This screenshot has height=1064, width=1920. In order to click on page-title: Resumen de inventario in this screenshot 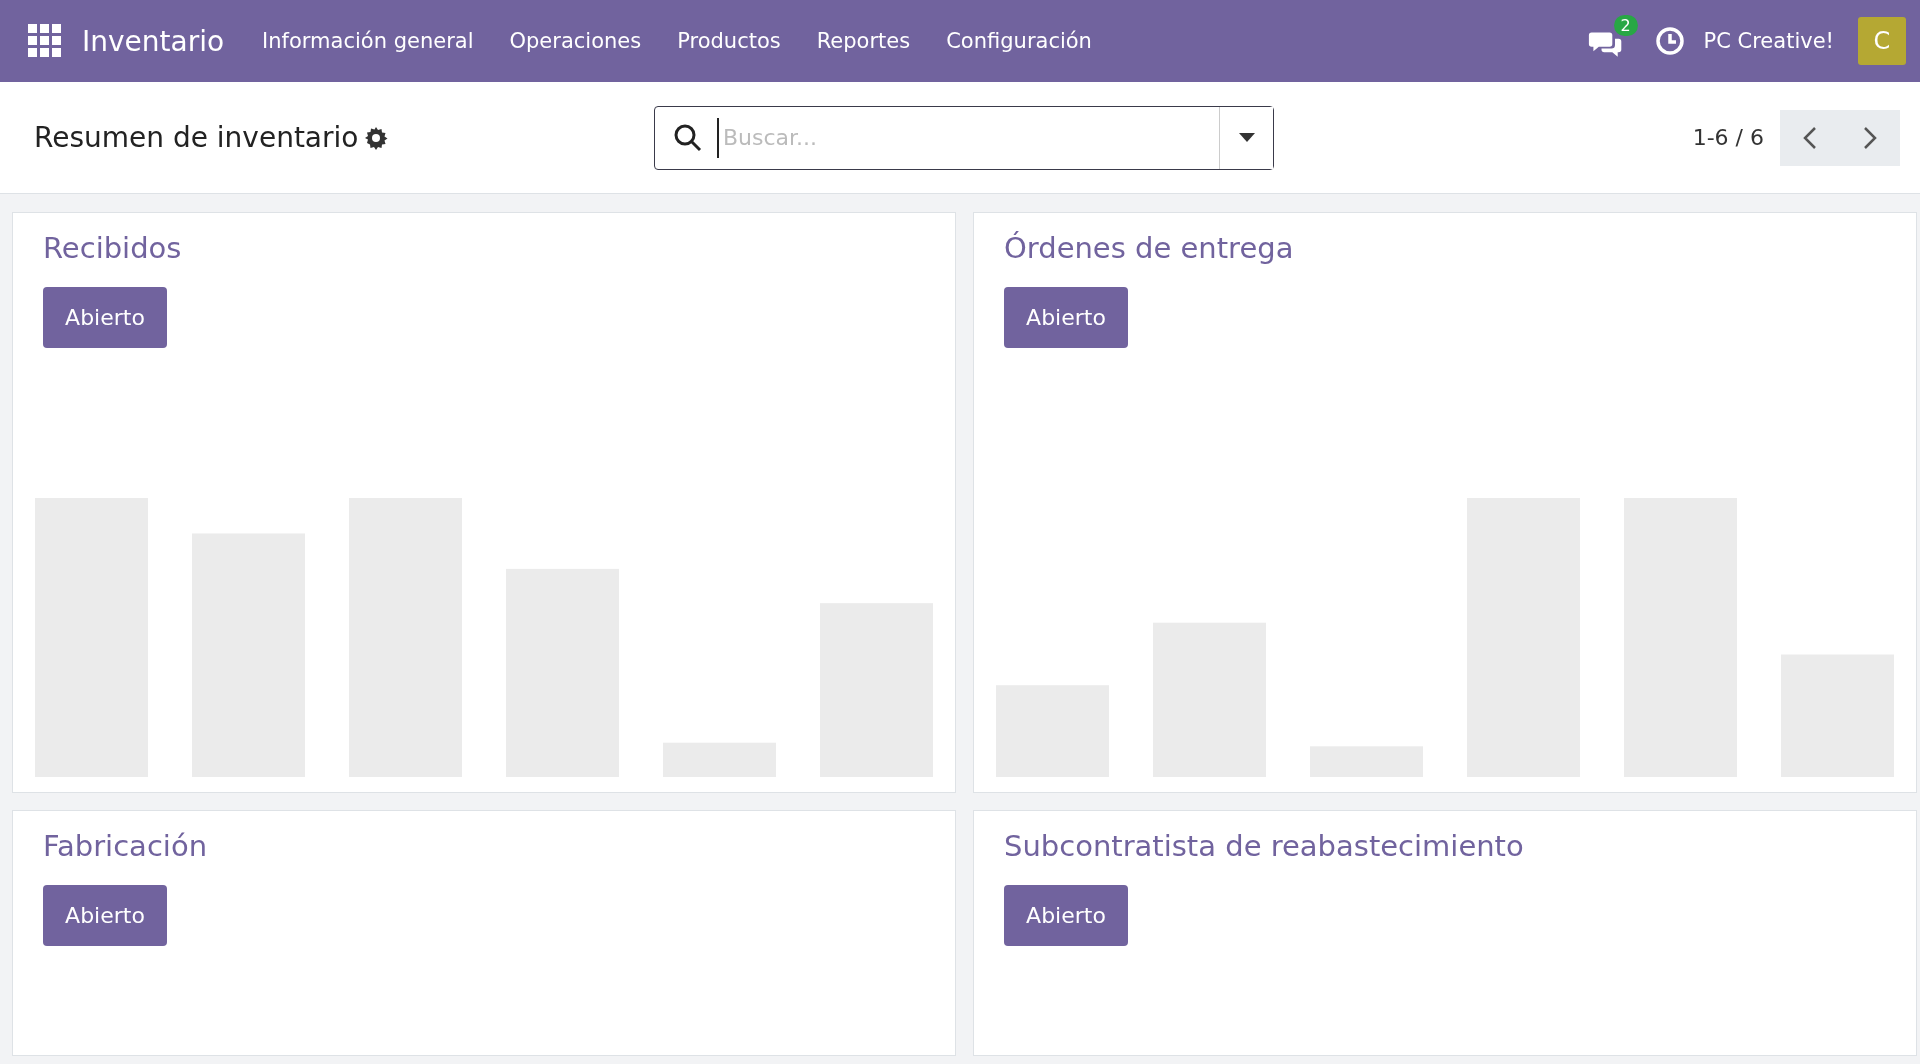, I will do `click(196, 137)`.